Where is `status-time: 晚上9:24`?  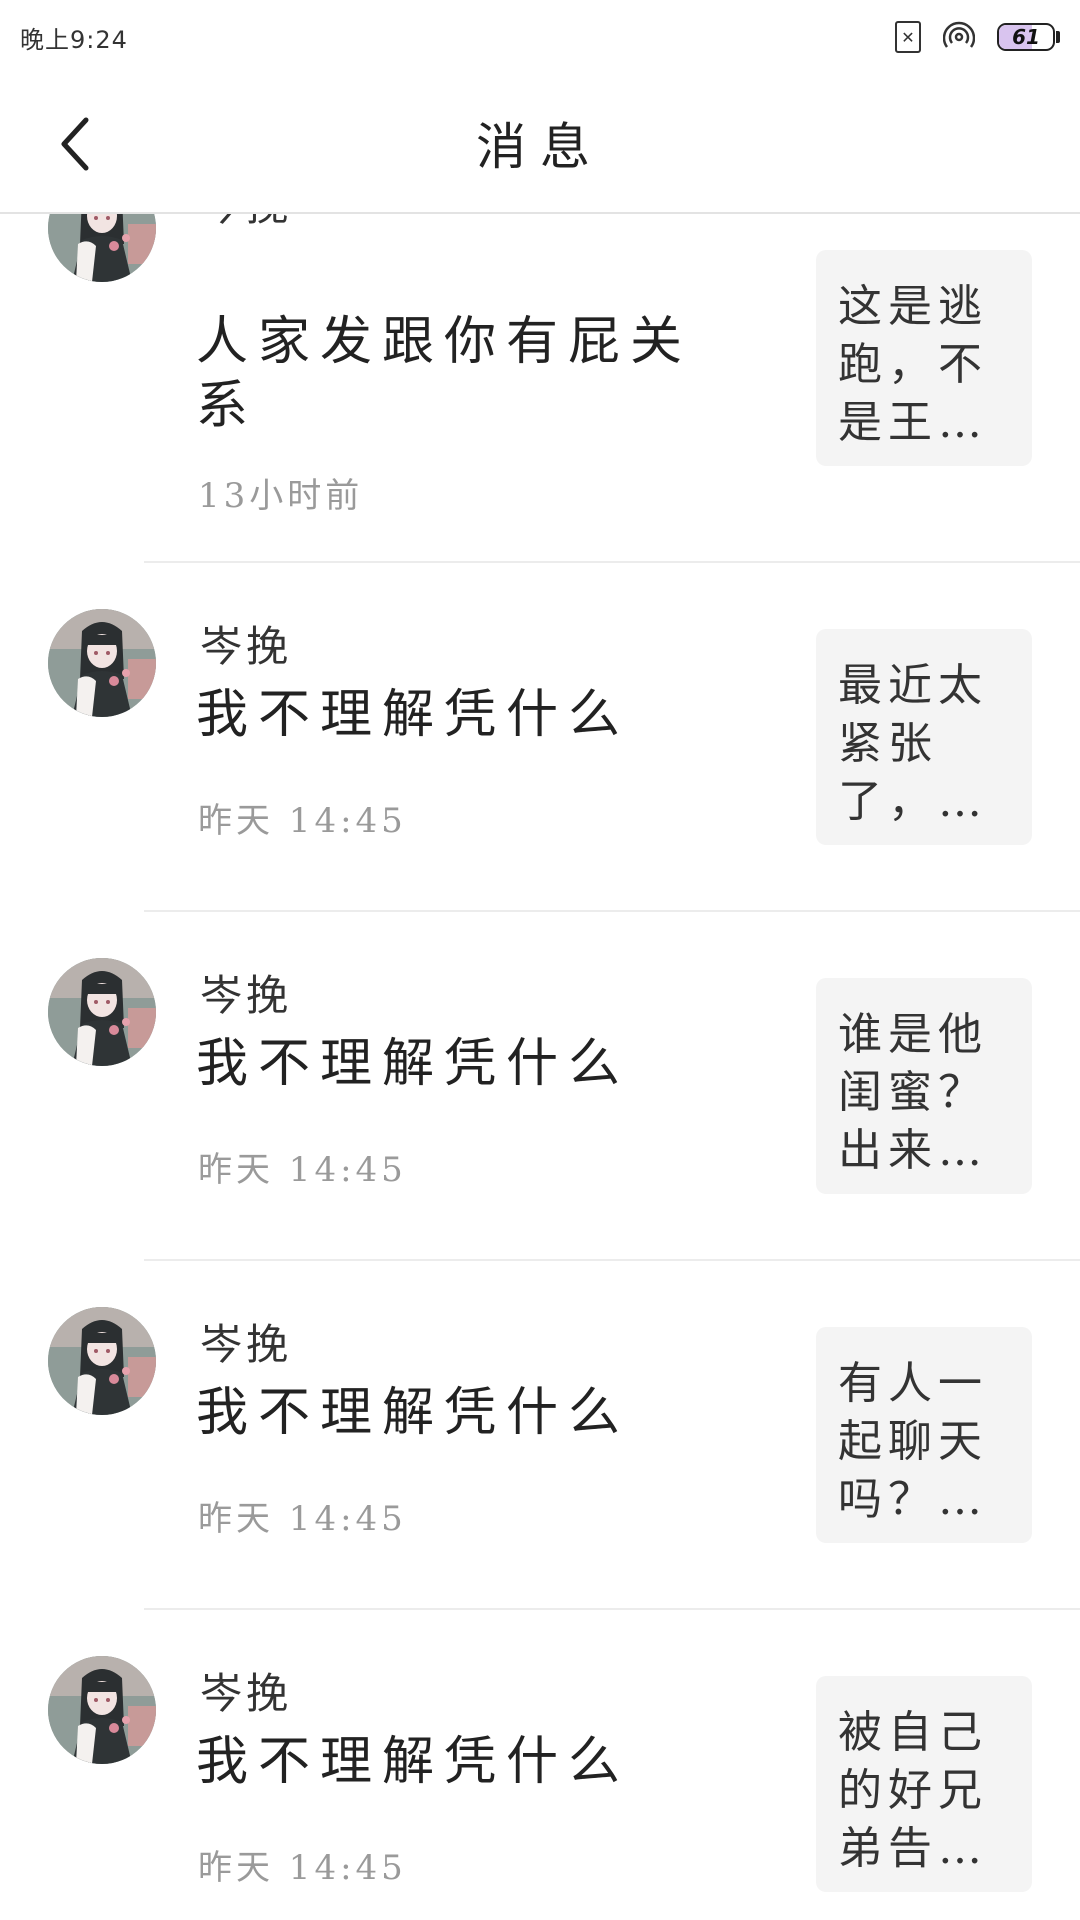
status-time: 晚上9:24 is located at coordinates (74, 39).